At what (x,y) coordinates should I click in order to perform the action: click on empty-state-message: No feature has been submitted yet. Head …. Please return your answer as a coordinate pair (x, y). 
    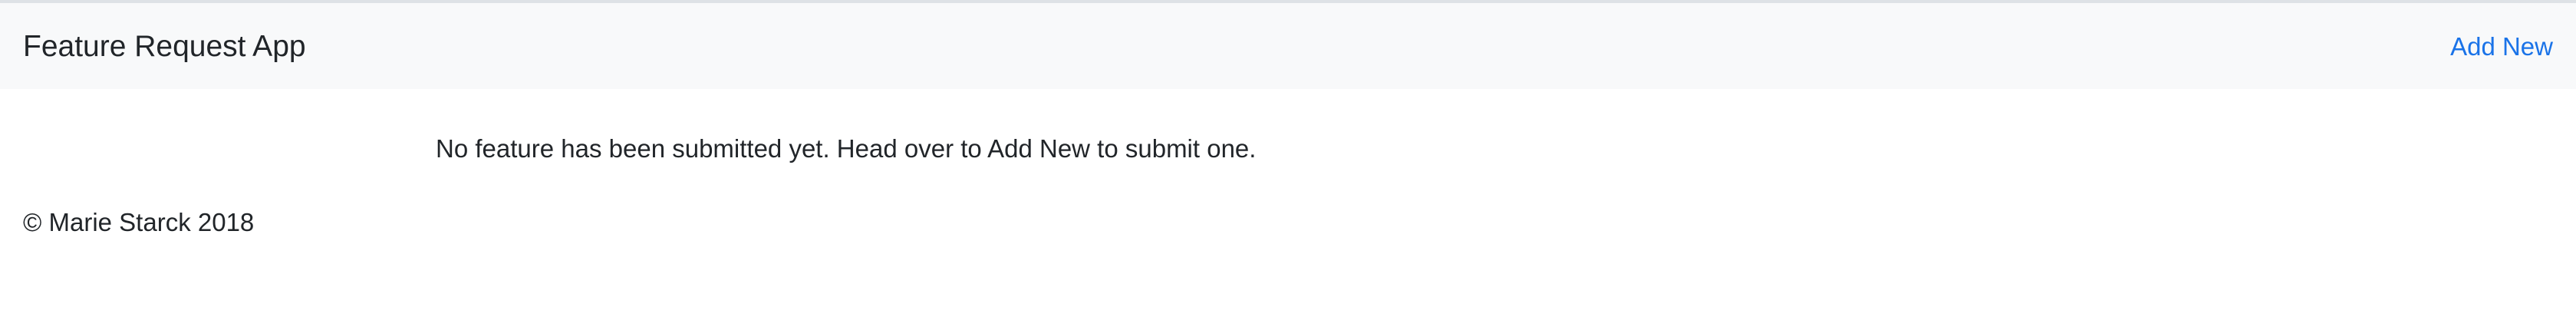
    Looking at the image, I should click on (846, 148).